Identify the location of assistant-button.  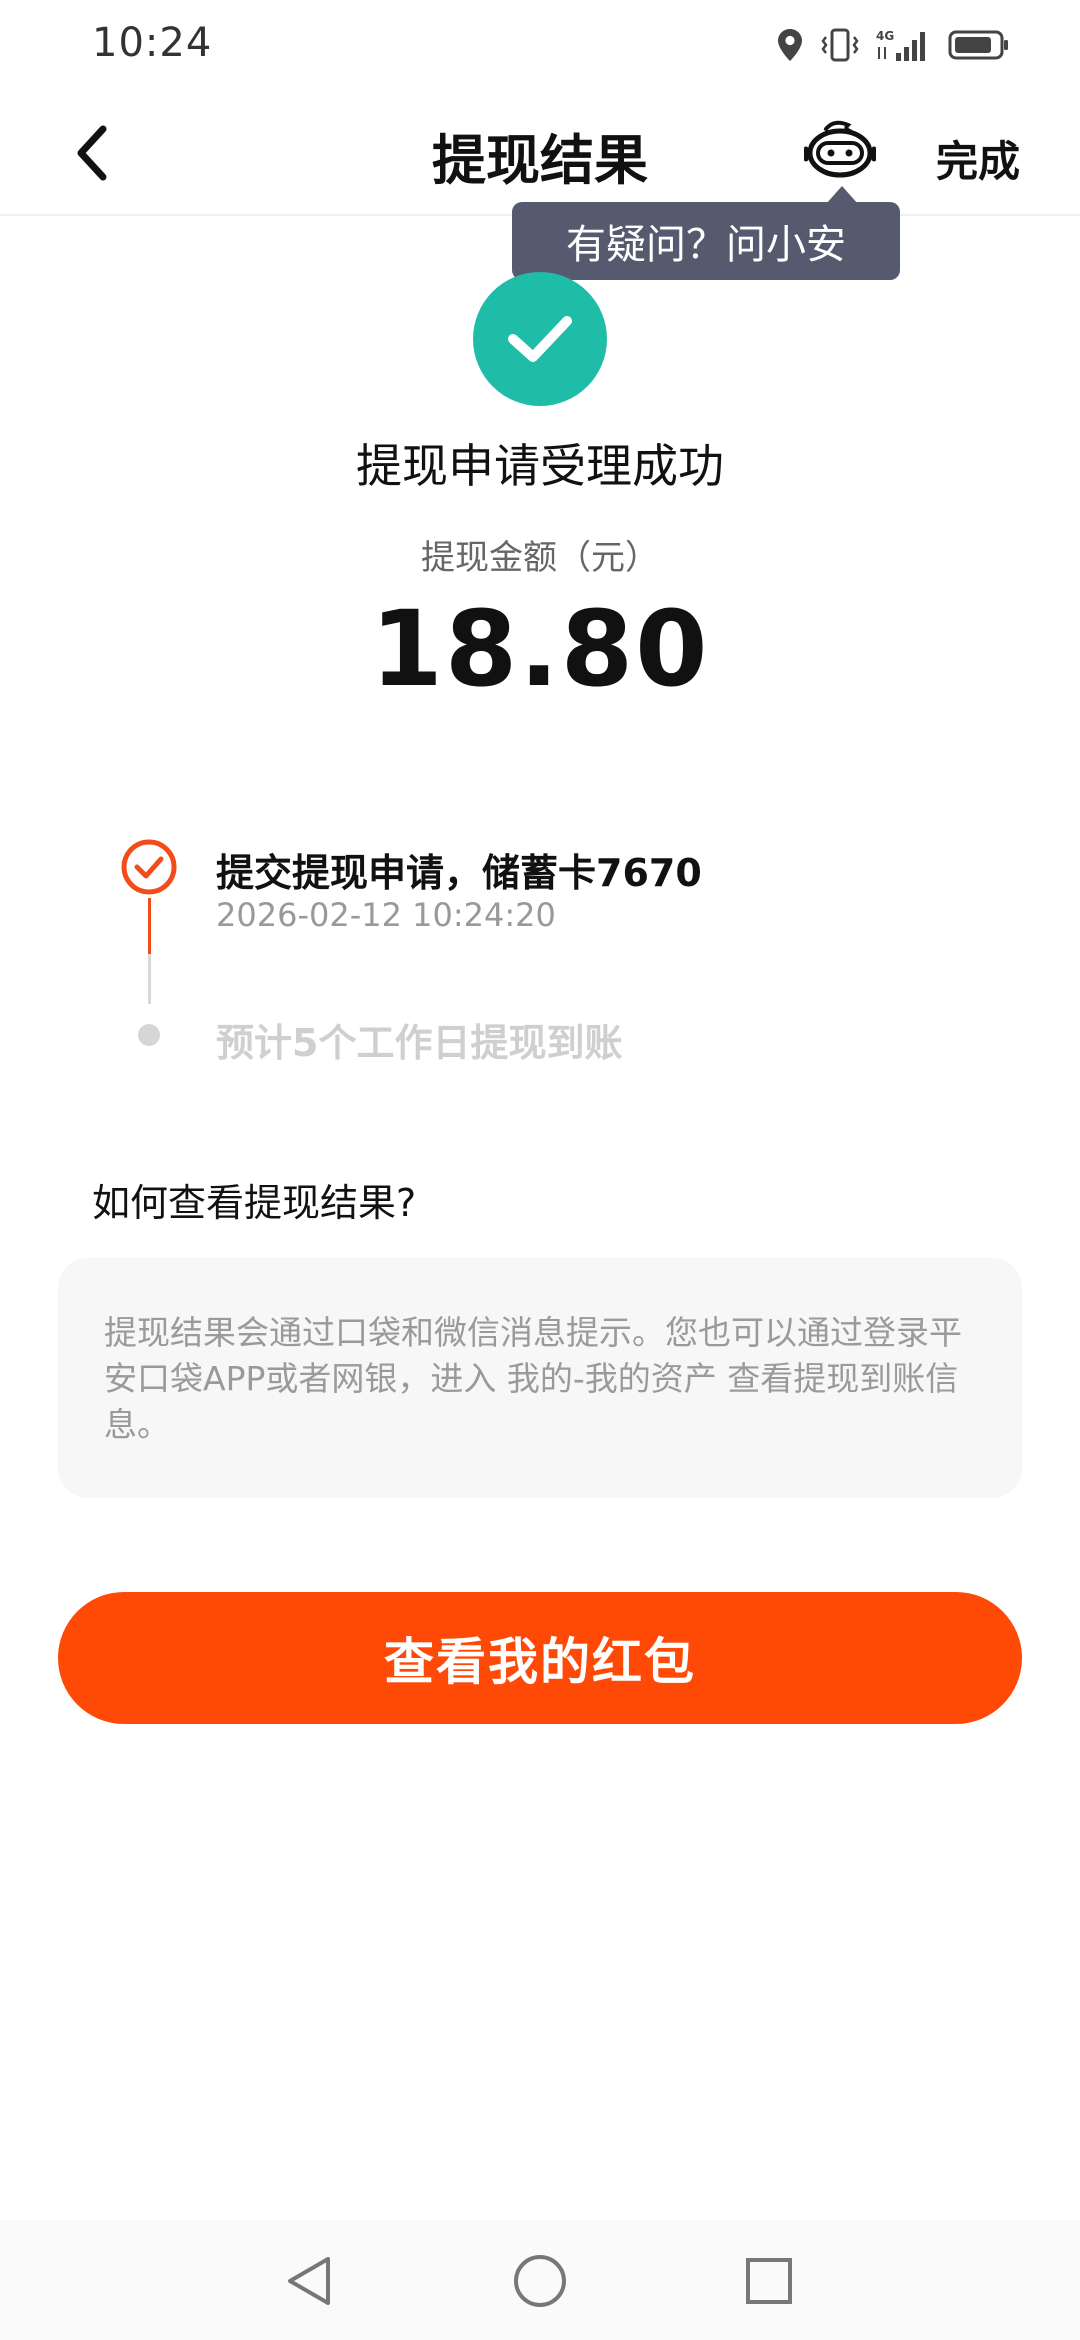
(840, 152).